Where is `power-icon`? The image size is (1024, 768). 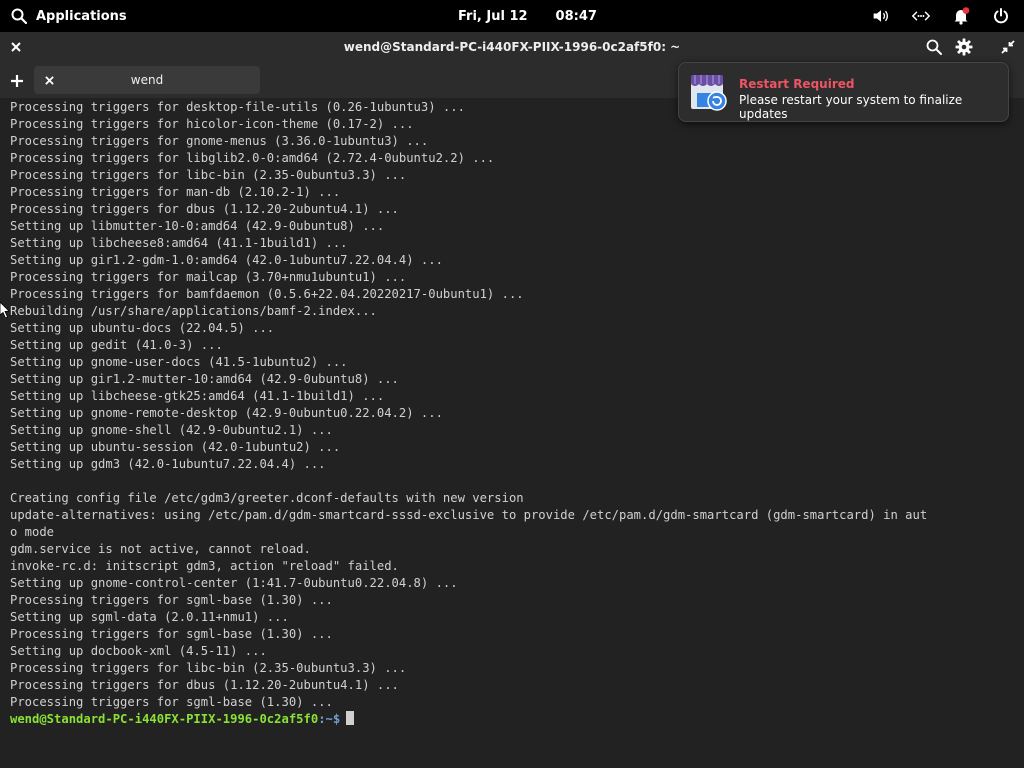 power-icon is located at coordinates (1001, 16).